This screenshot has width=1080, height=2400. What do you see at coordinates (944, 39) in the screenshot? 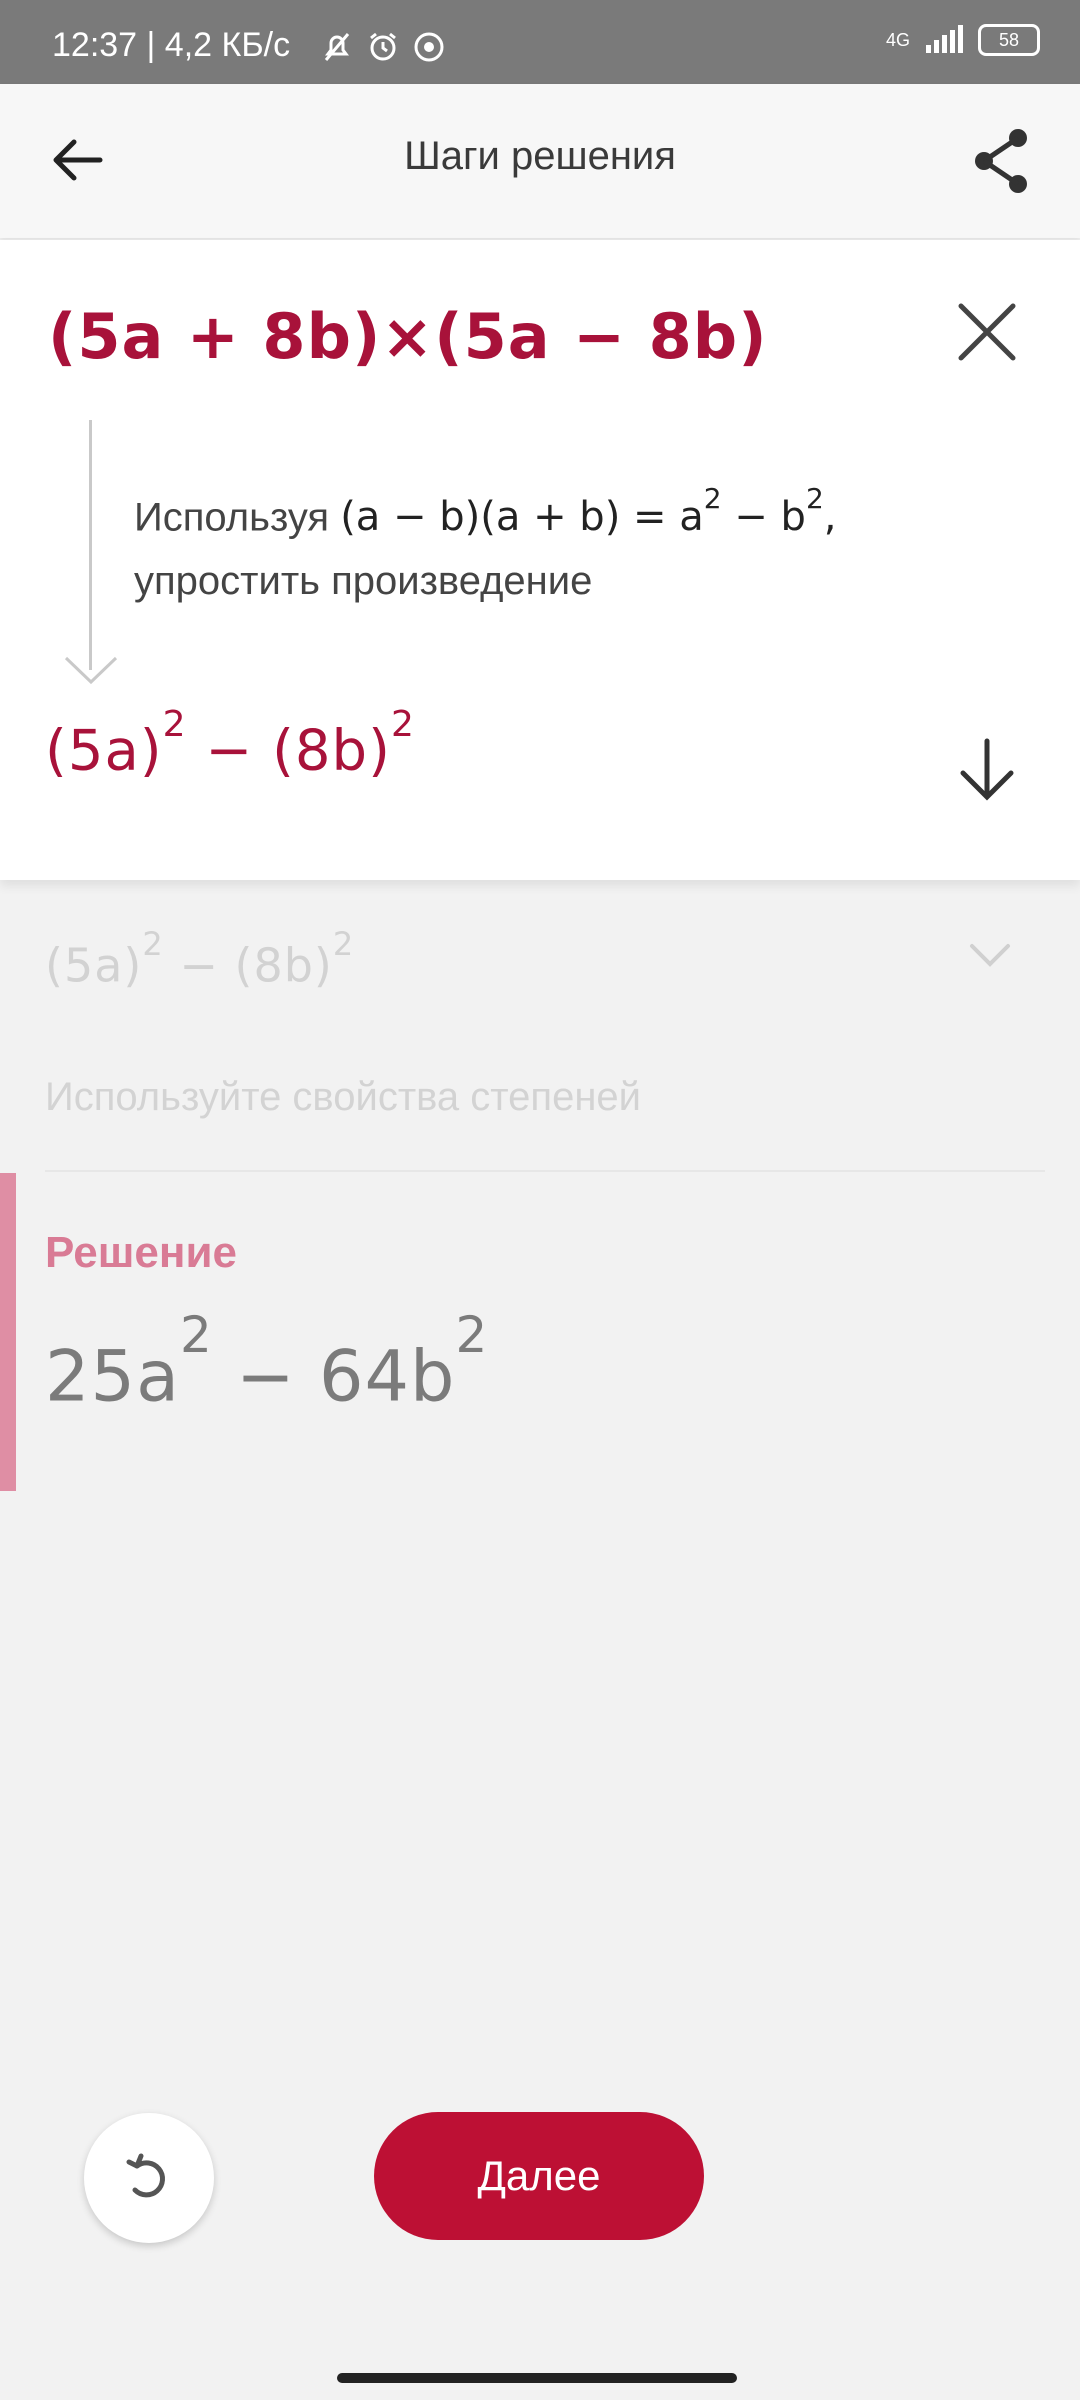
I see `signal-icon` at bounding box center [944, 39].